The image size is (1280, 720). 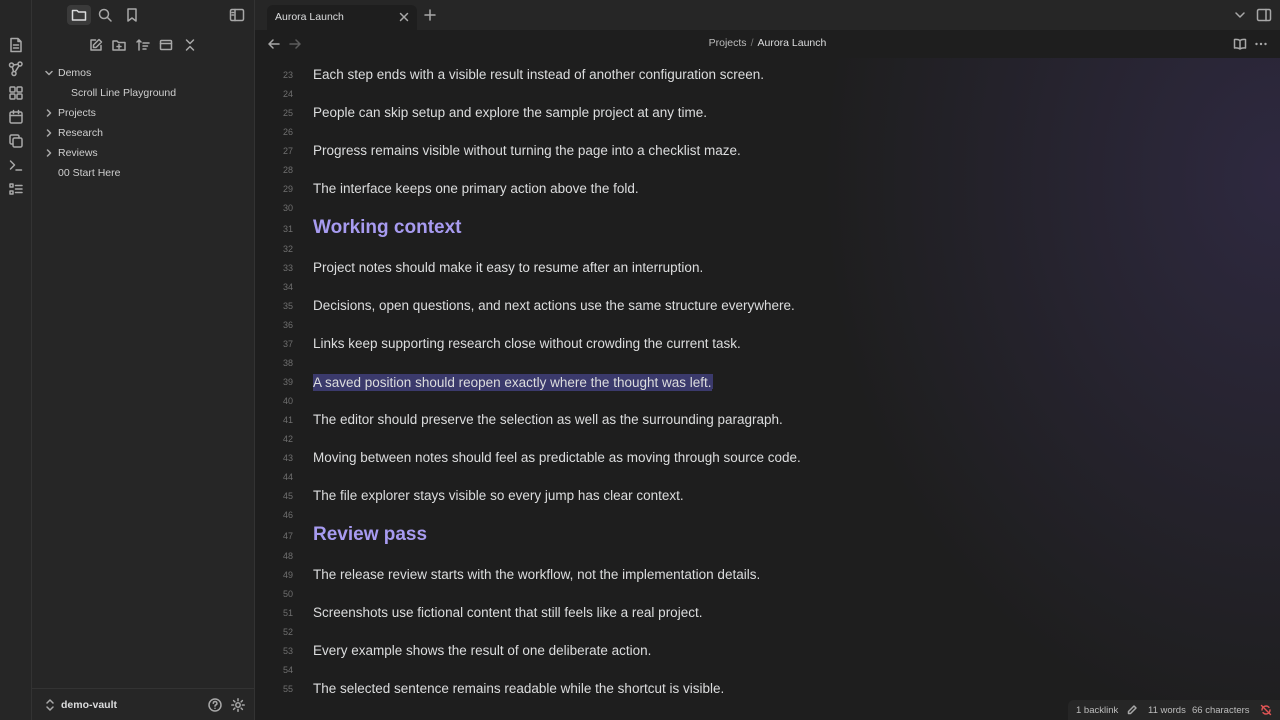 I want to click on close-icon, so click(x=190, y=45).